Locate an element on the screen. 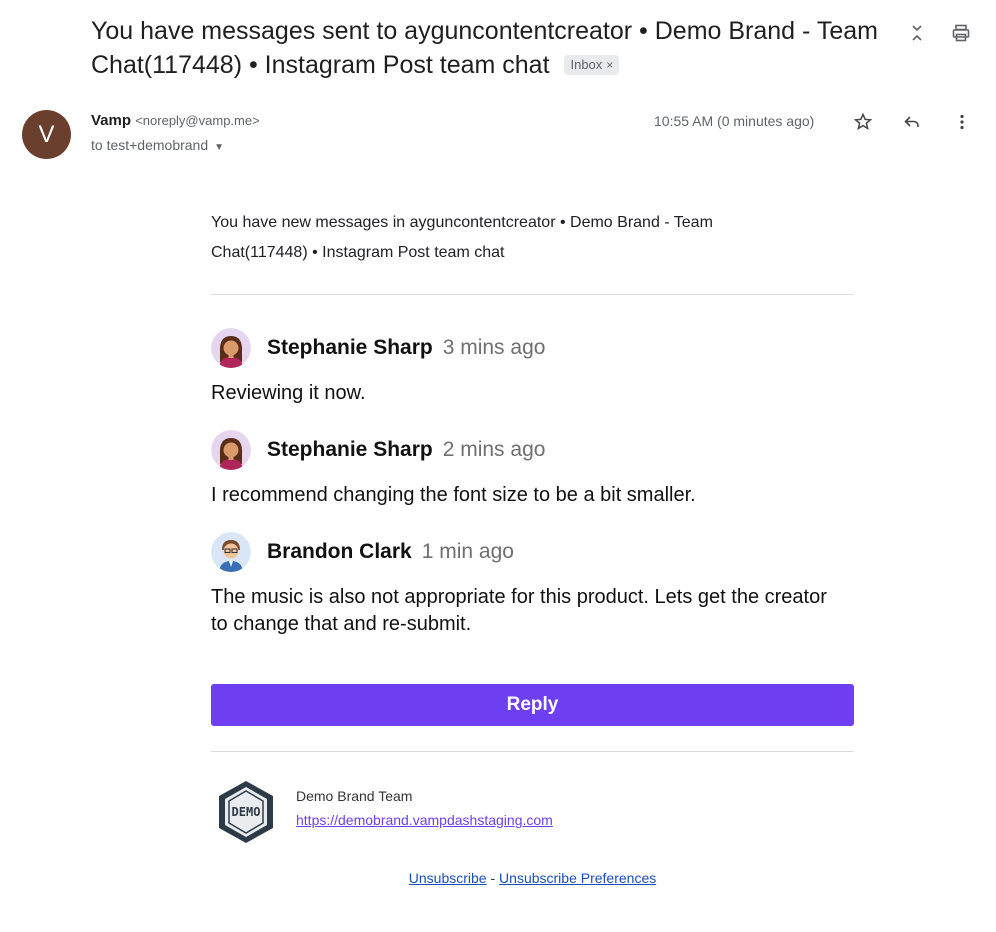  inbox-label-chip: Inbox × is located at coordinates (592, 65).